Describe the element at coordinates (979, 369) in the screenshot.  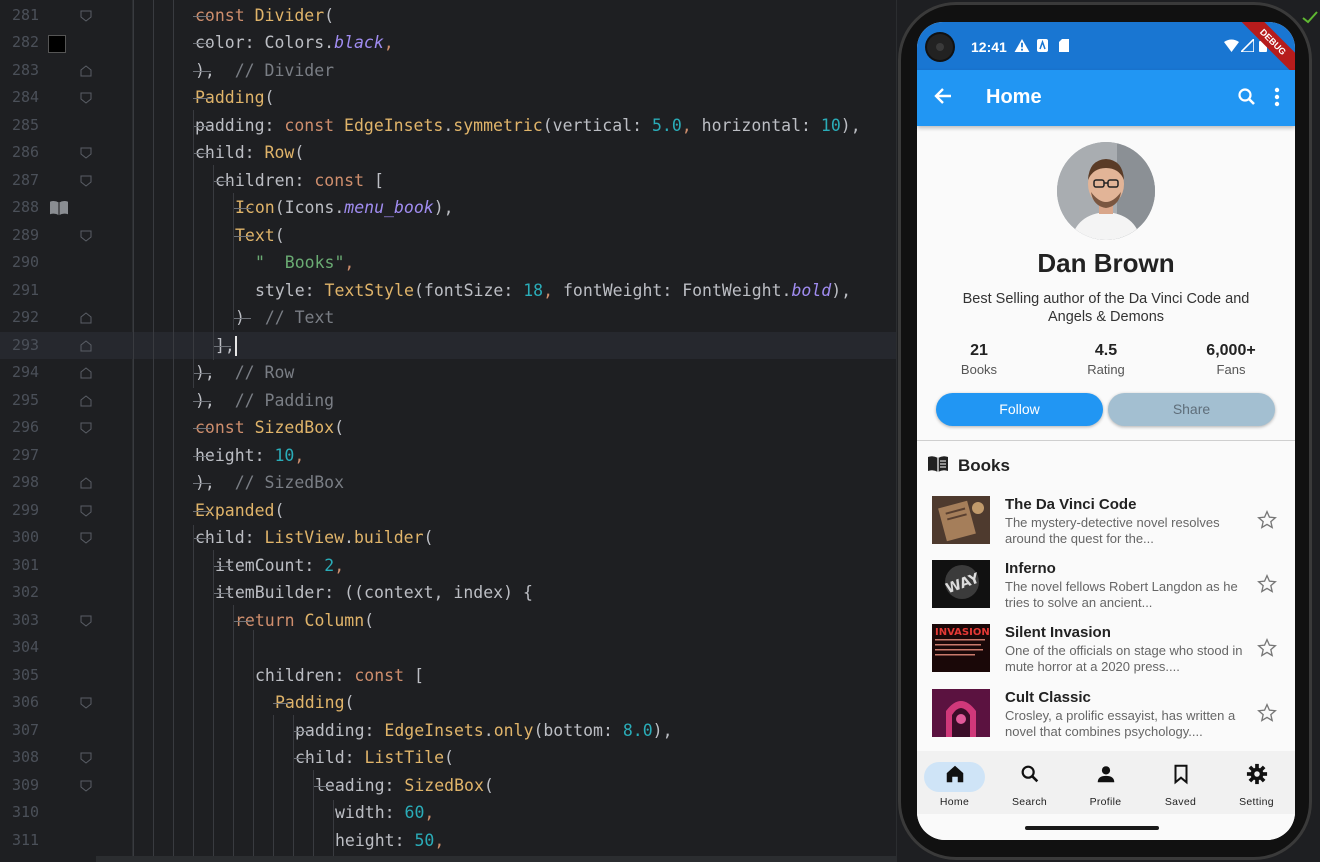
I see `stat-label: Books` at that location.